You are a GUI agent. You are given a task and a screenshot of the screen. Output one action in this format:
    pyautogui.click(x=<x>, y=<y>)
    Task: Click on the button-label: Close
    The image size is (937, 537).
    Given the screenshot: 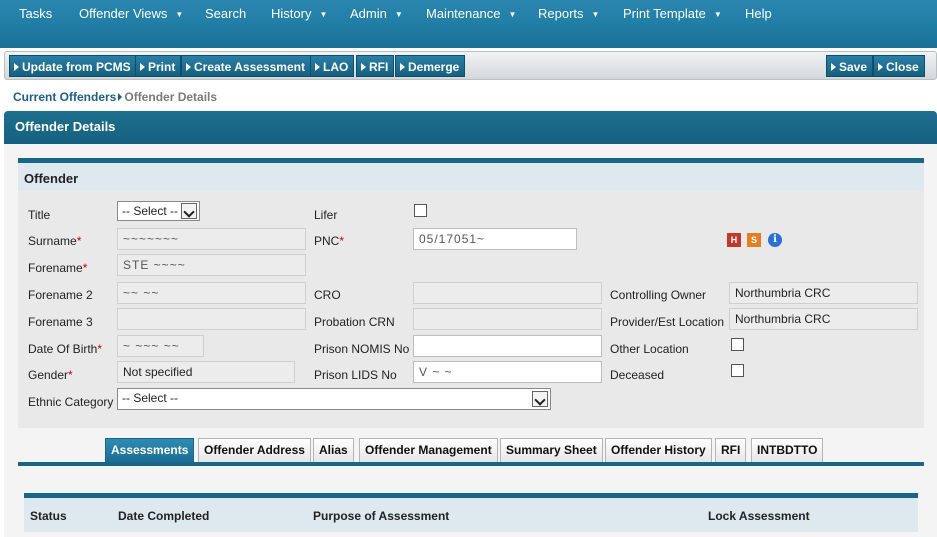 What is the action you would take?
    pyautogui.click(x=902, y=67)
    